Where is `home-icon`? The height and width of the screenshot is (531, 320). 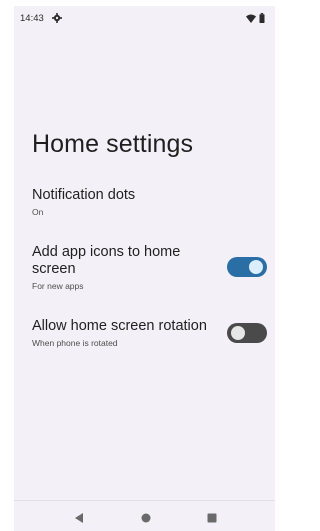
home-icon is located at coordinates (146, 518).